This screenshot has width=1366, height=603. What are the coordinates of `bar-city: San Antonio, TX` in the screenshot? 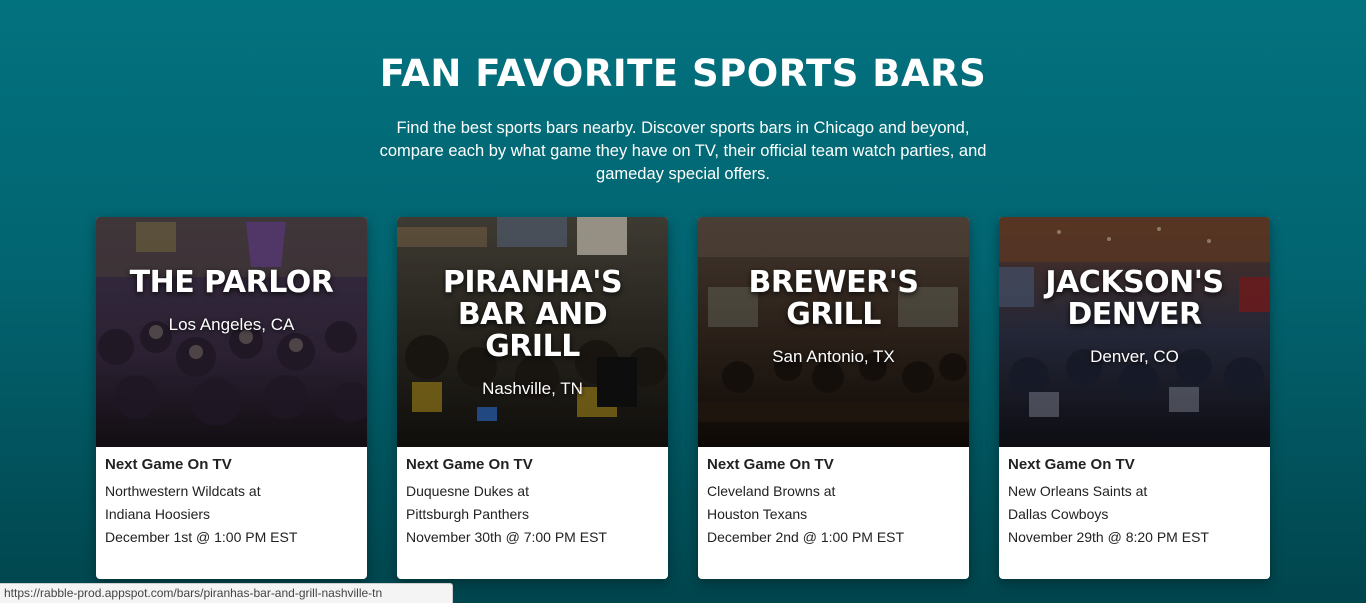 It's located at (833, 356).